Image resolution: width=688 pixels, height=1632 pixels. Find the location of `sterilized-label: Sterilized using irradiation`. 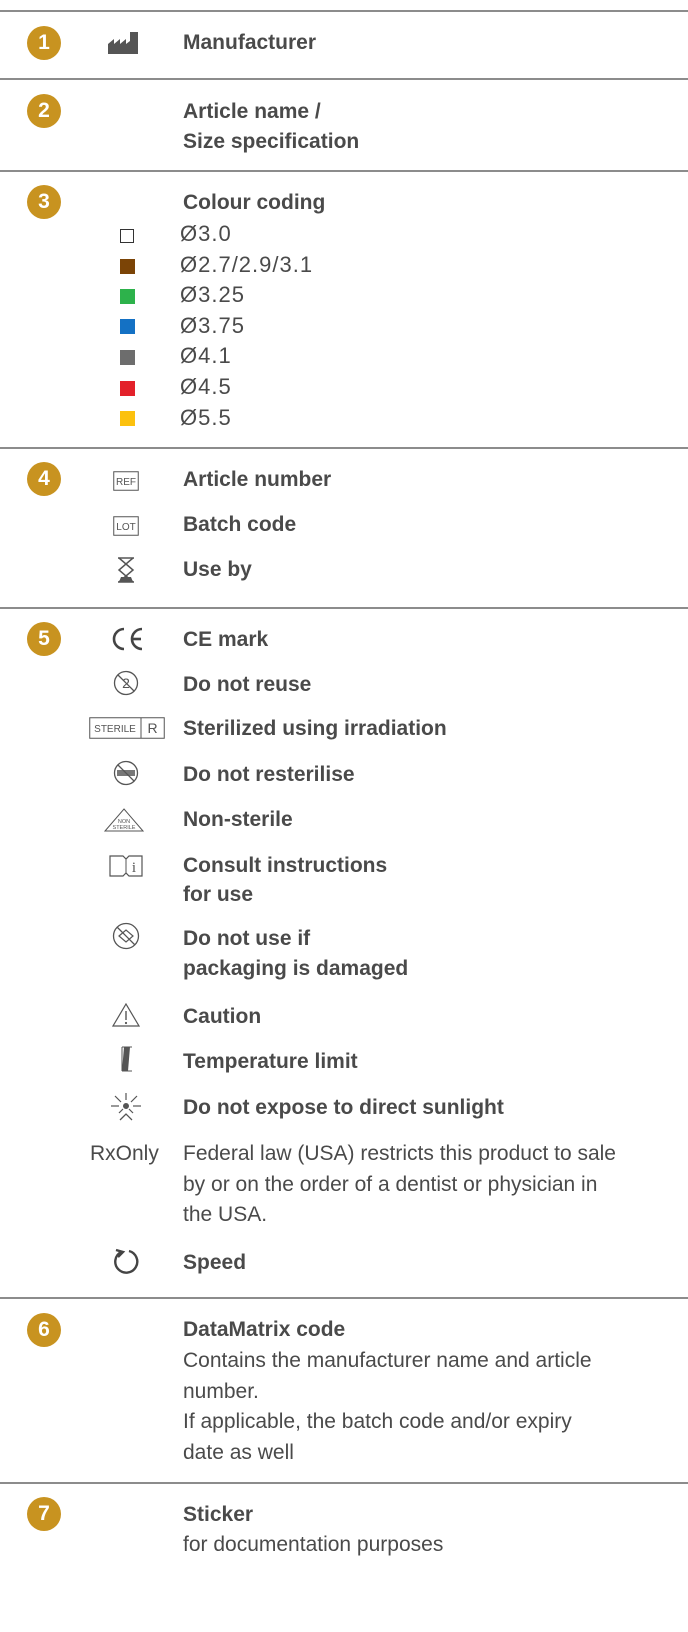

sterilized-label: Sterilized using irradiation is located at coordinates (315, 728).